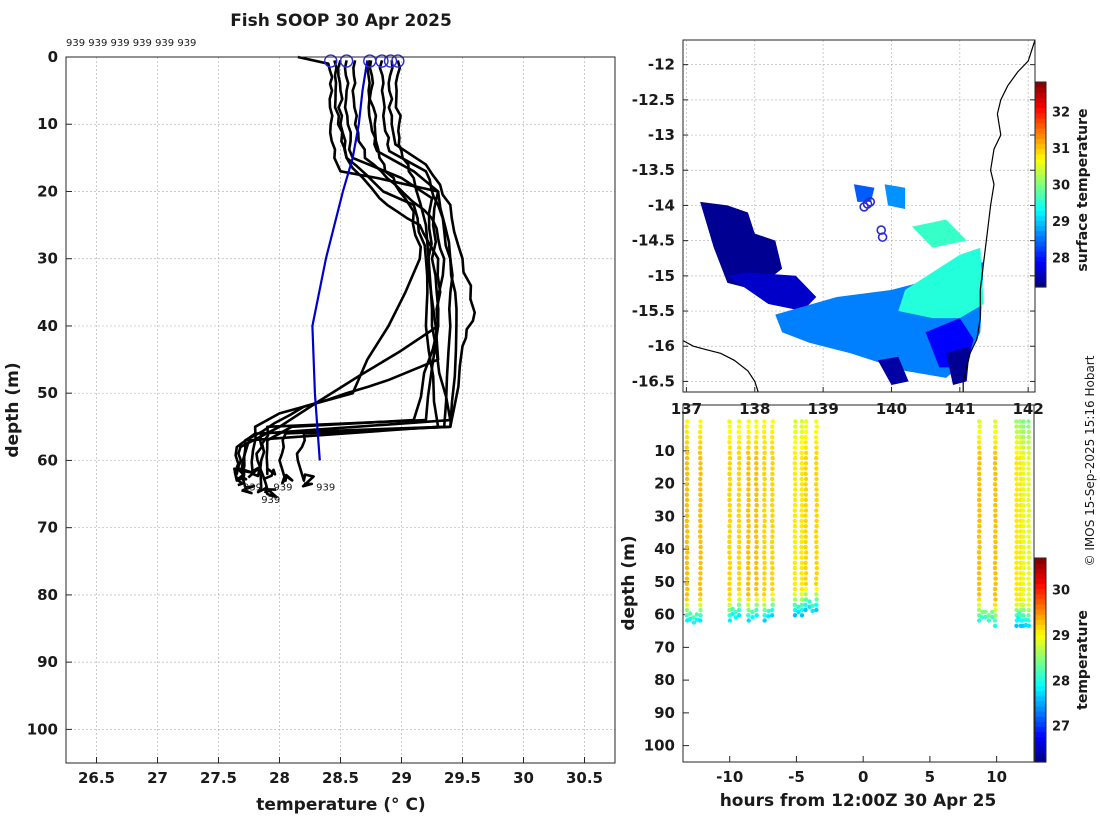  What do you see at coordinates (664, 713) in the screenshot?
I see `scatter-ytick-label: 90` at bounding box center [664, 713].